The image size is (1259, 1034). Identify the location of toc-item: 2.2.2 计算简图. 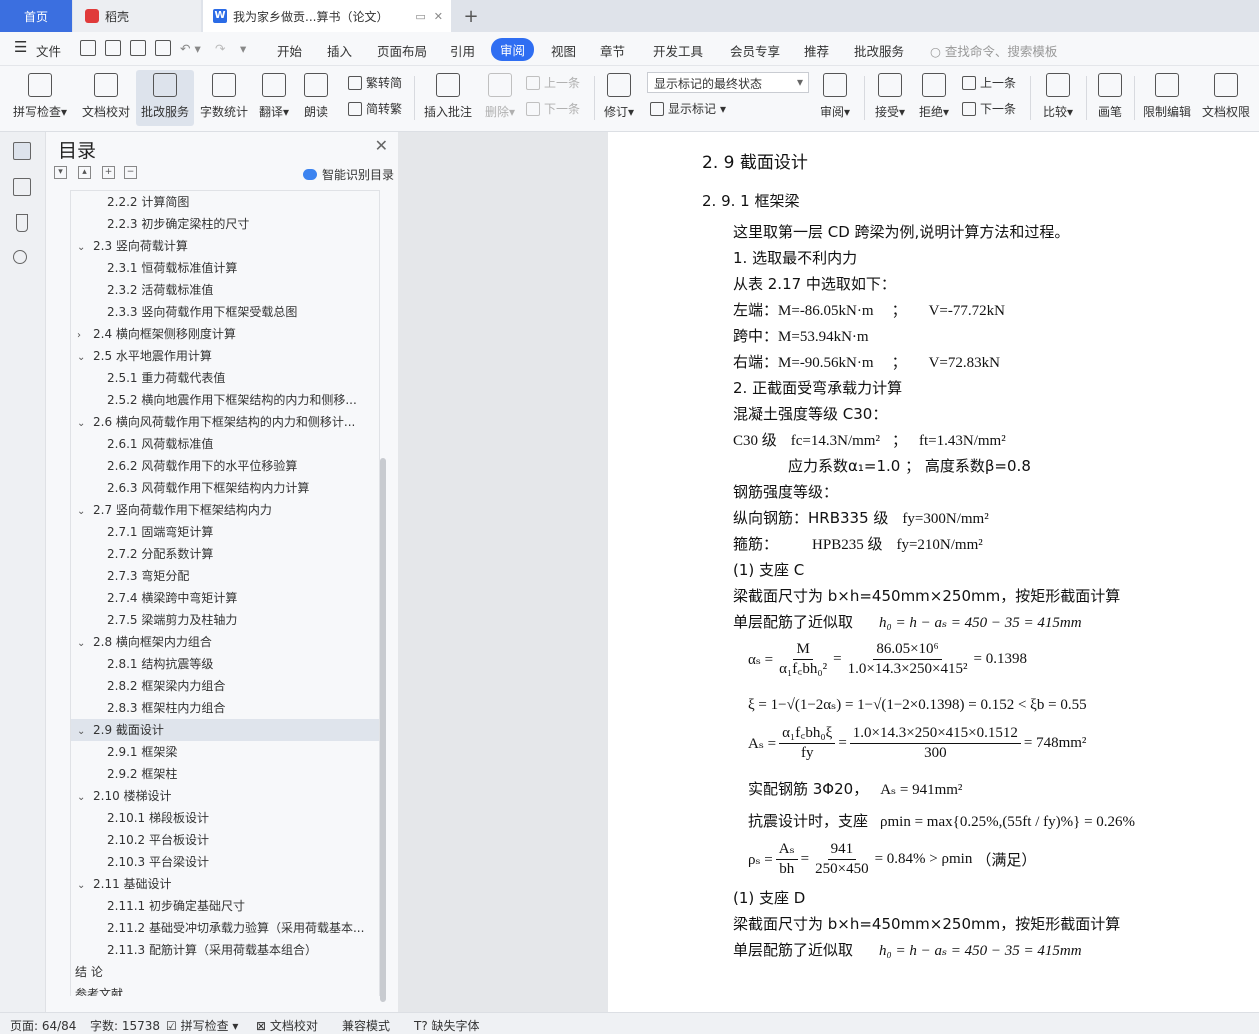
(225, 202).